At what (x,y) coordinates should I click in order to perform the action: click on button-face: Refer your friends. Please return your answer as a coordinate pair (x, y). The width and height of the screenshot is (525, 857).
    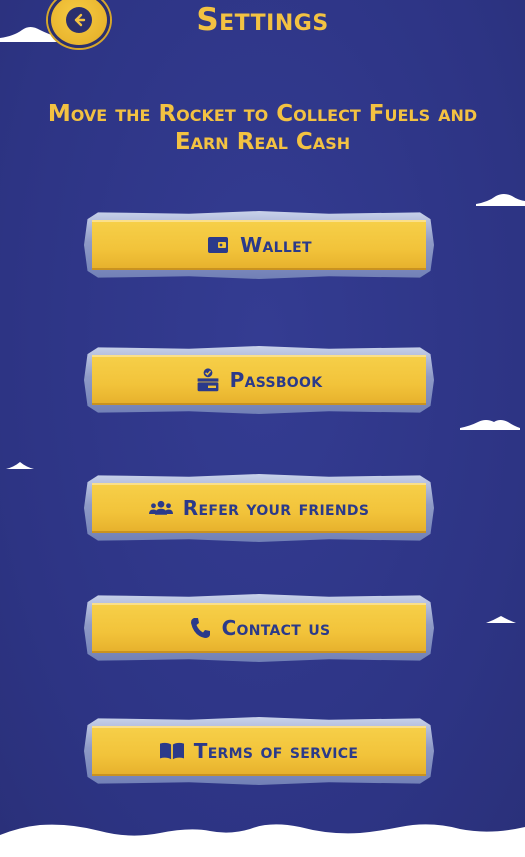
    Looking at the image, I should click on (259, 508).